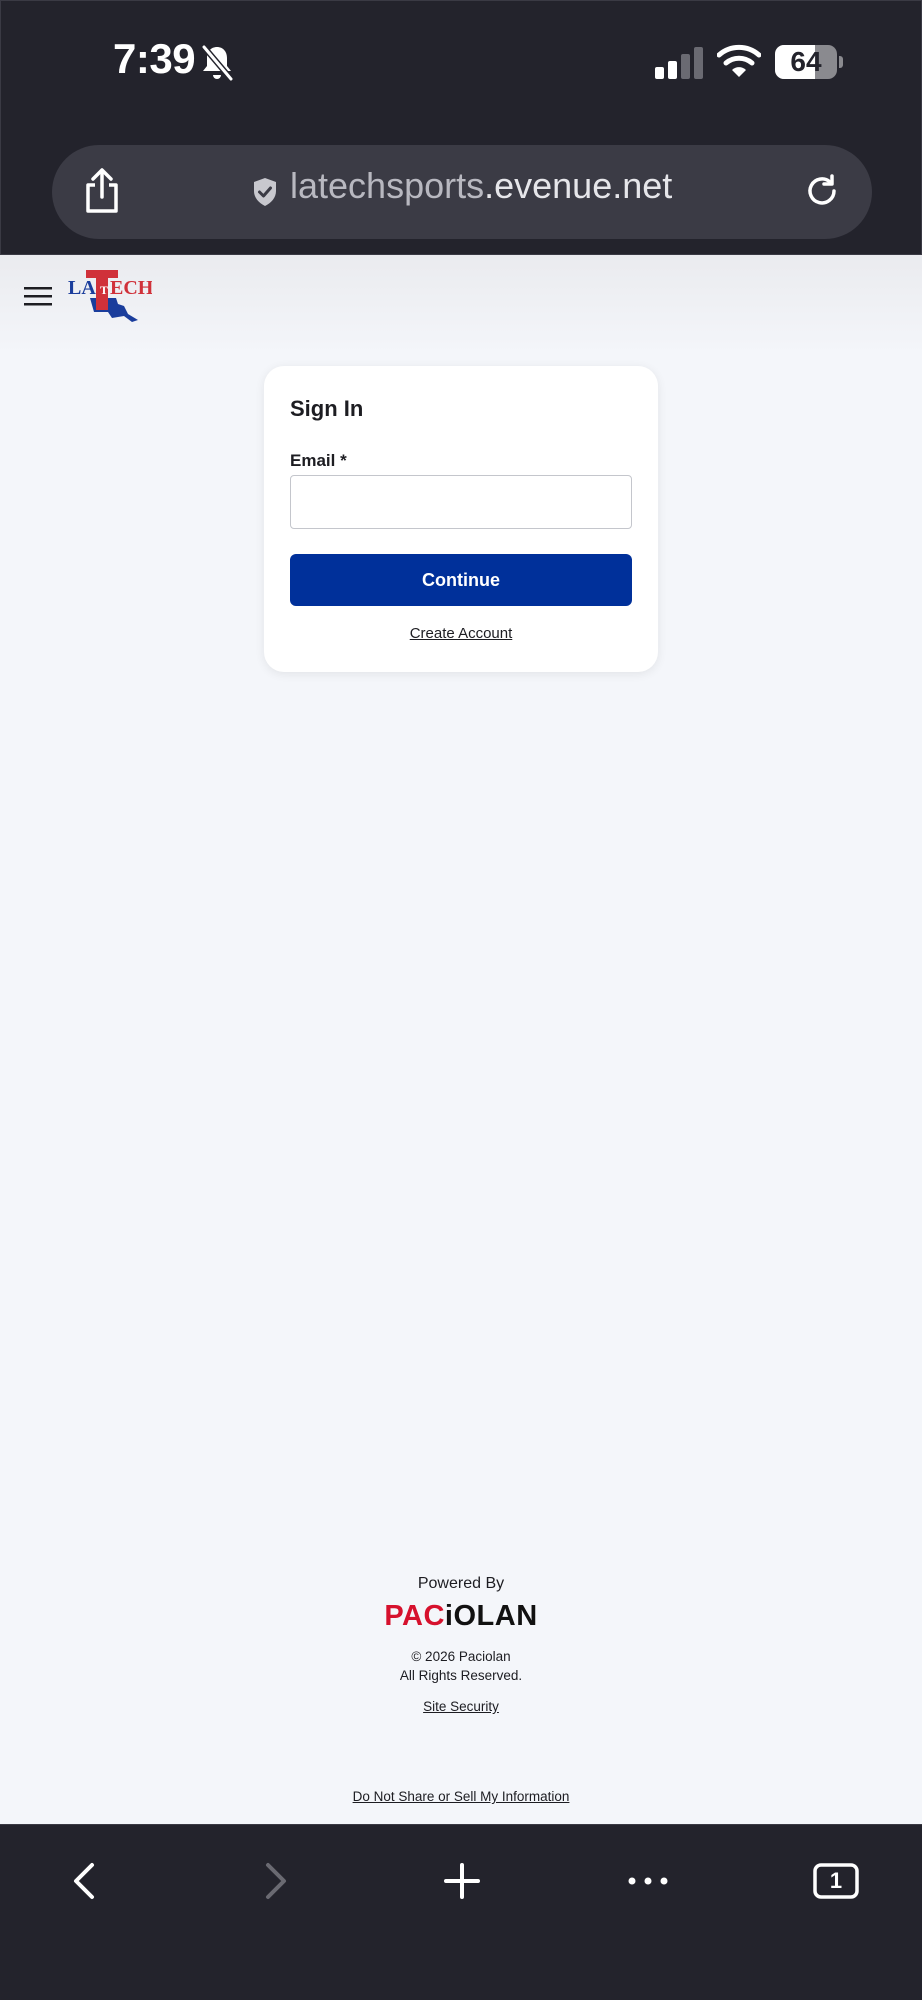  I want to click on tab-count: 1, so click(836, 1880).